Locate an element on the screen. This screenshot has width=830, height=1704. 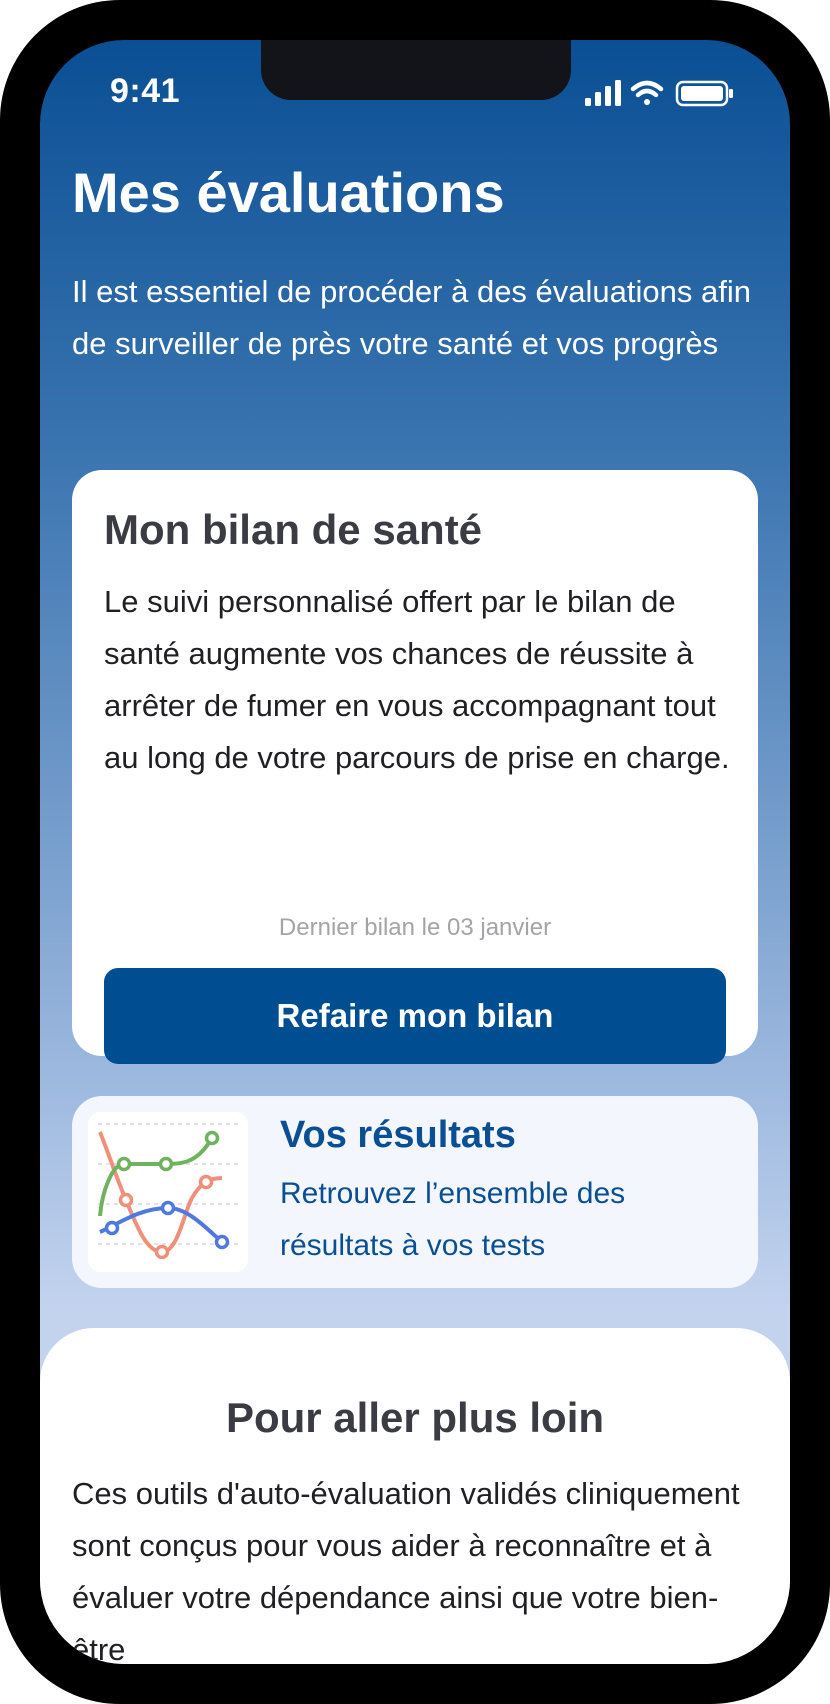
wifi-icon is located at coordinates (647, 92).